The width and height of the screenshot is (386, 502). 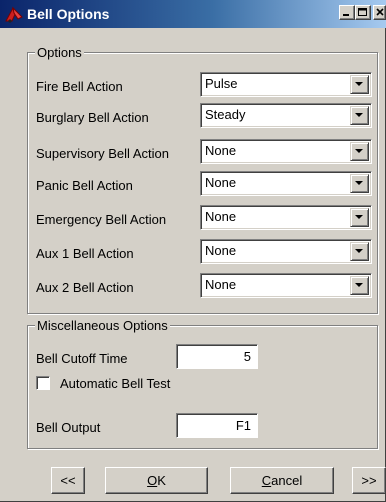 I want to click on panic-bell-action-value: None, so click(x=221, y=182).